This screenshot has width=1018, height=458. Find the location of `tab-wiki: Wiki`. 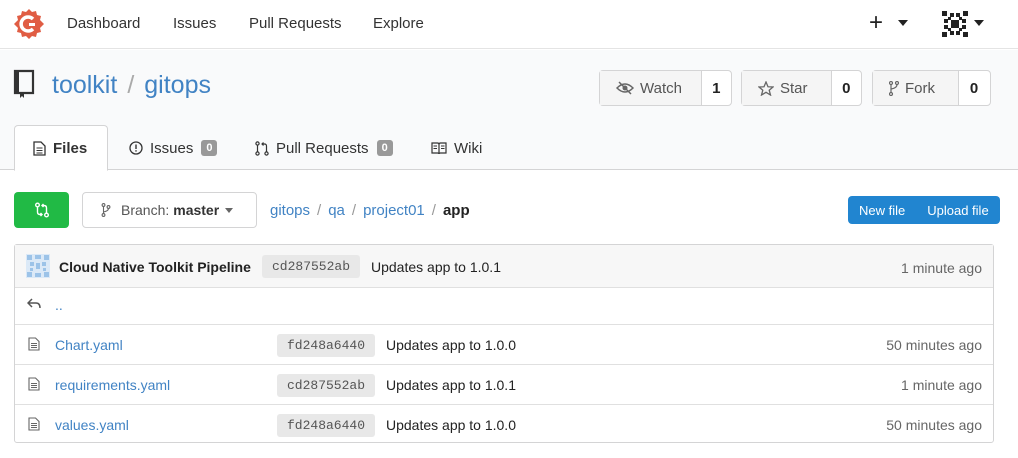

tab-wiki: Wiki is located at coordinates (456, 148).